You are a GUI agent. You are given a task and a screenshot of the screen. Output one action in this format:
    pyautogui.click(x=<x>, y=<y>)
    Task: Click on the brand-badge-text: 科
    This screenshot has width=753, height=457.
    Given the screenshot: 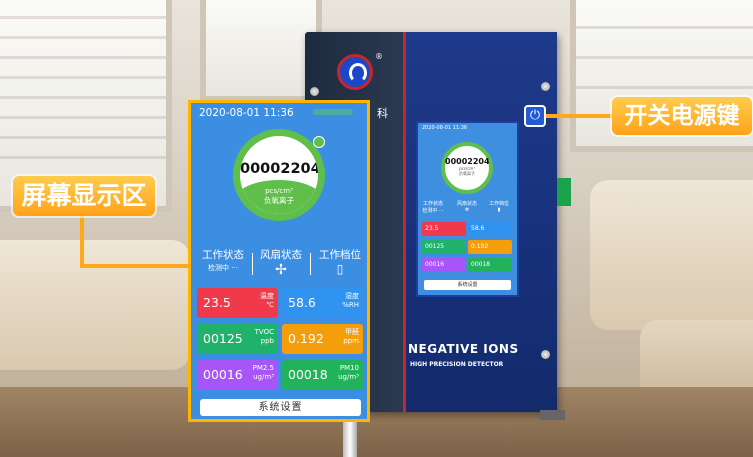 What is the action you would take?
    pyautogui.click(x=382, y=113)
    